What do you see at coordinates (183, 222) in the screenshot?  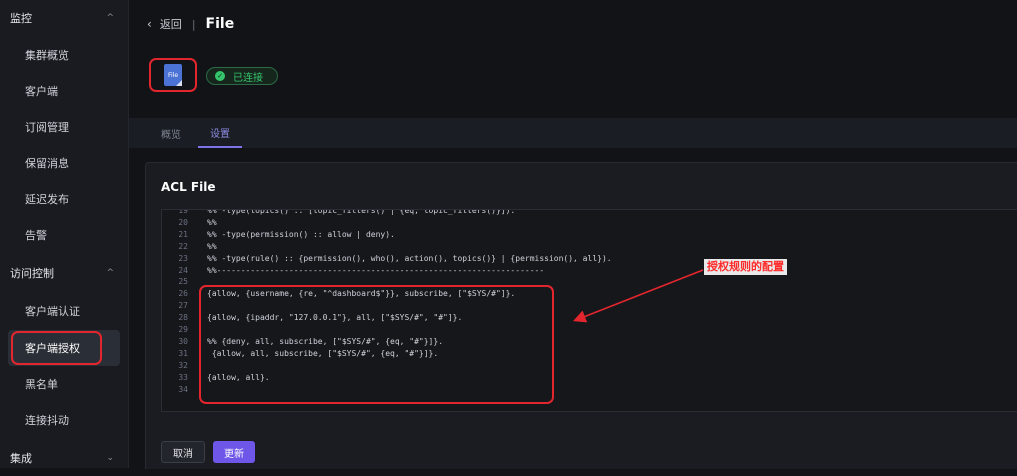 I see `line-number: 20` at bounding box center [183, 222].